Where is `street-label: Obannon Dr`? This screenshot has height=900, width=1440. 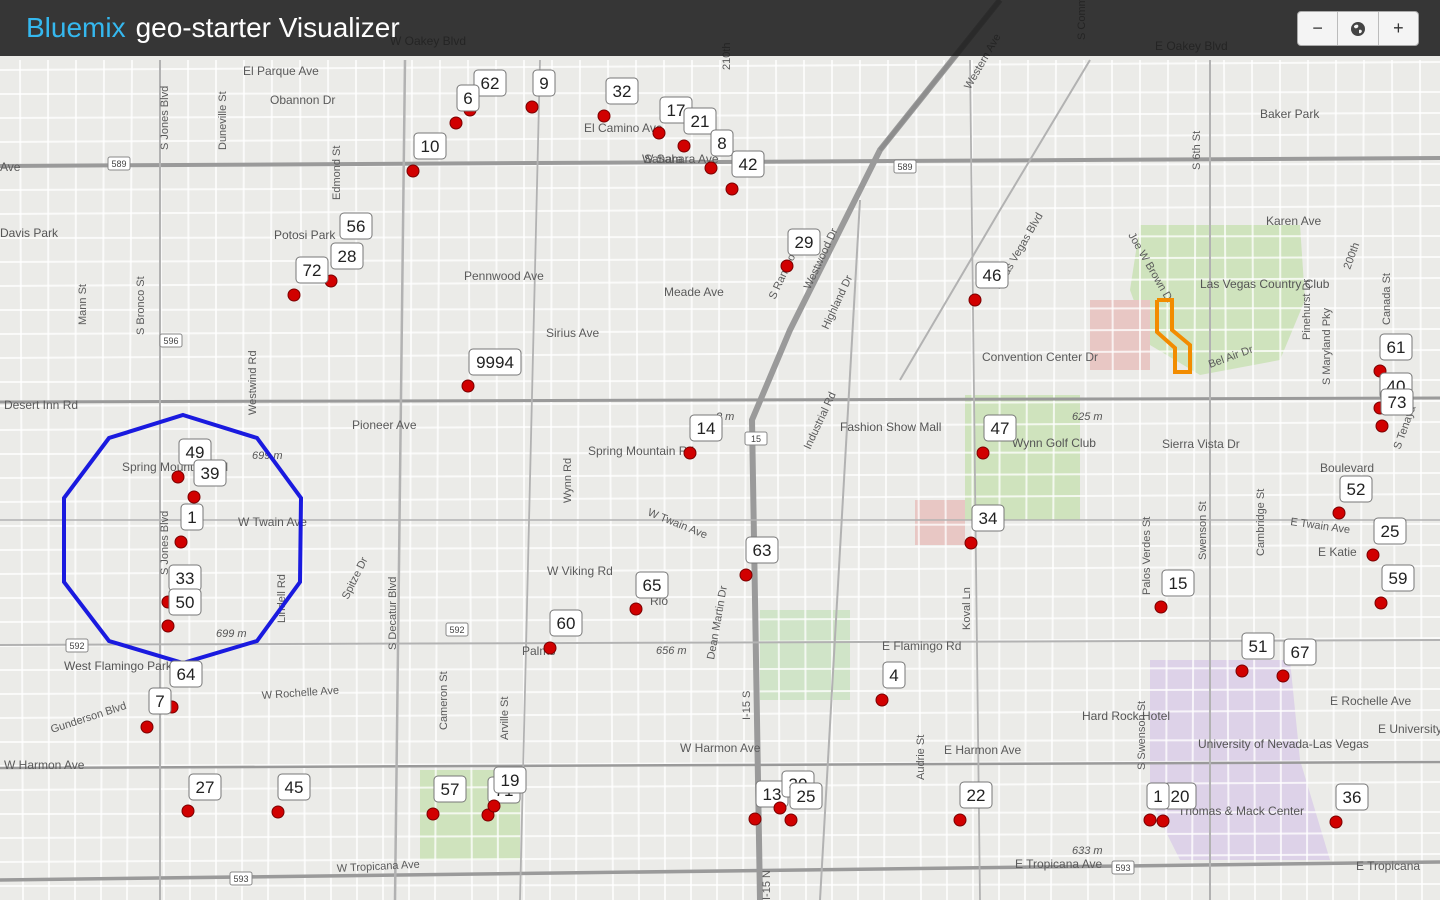 street-label: Obannon Dr is located at coordinates (302, 100).